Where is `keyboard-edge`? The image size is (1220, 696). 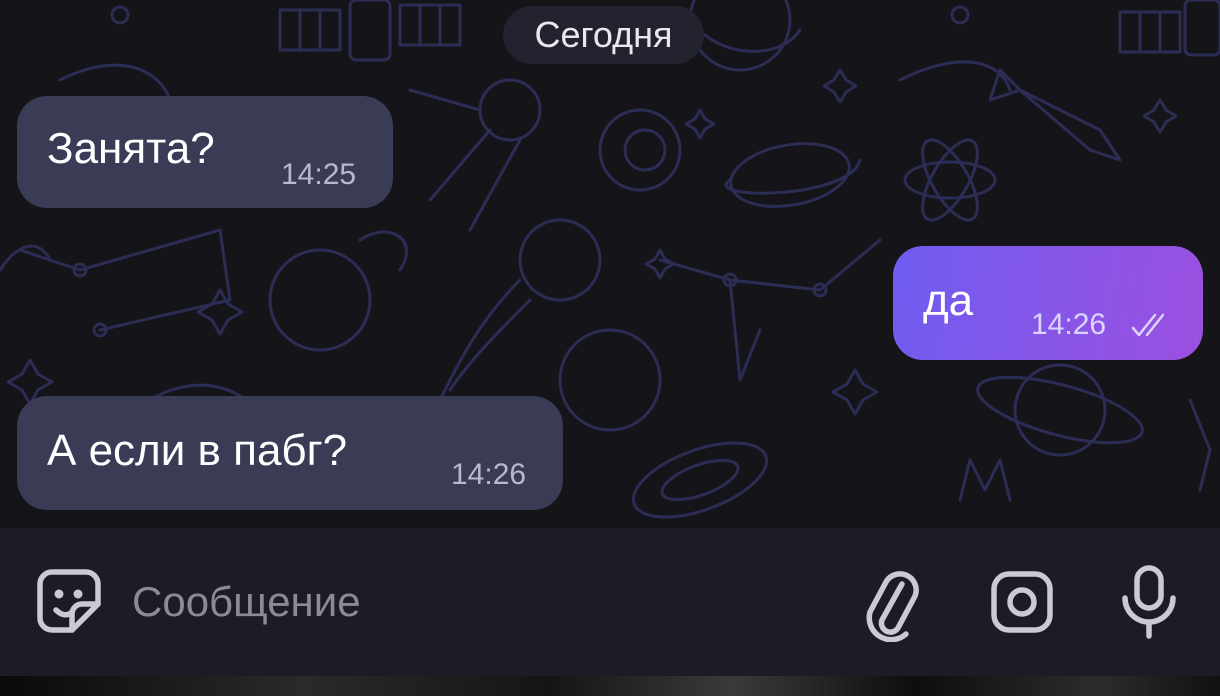
keyboard-edge is located at coordinates (610, 686).